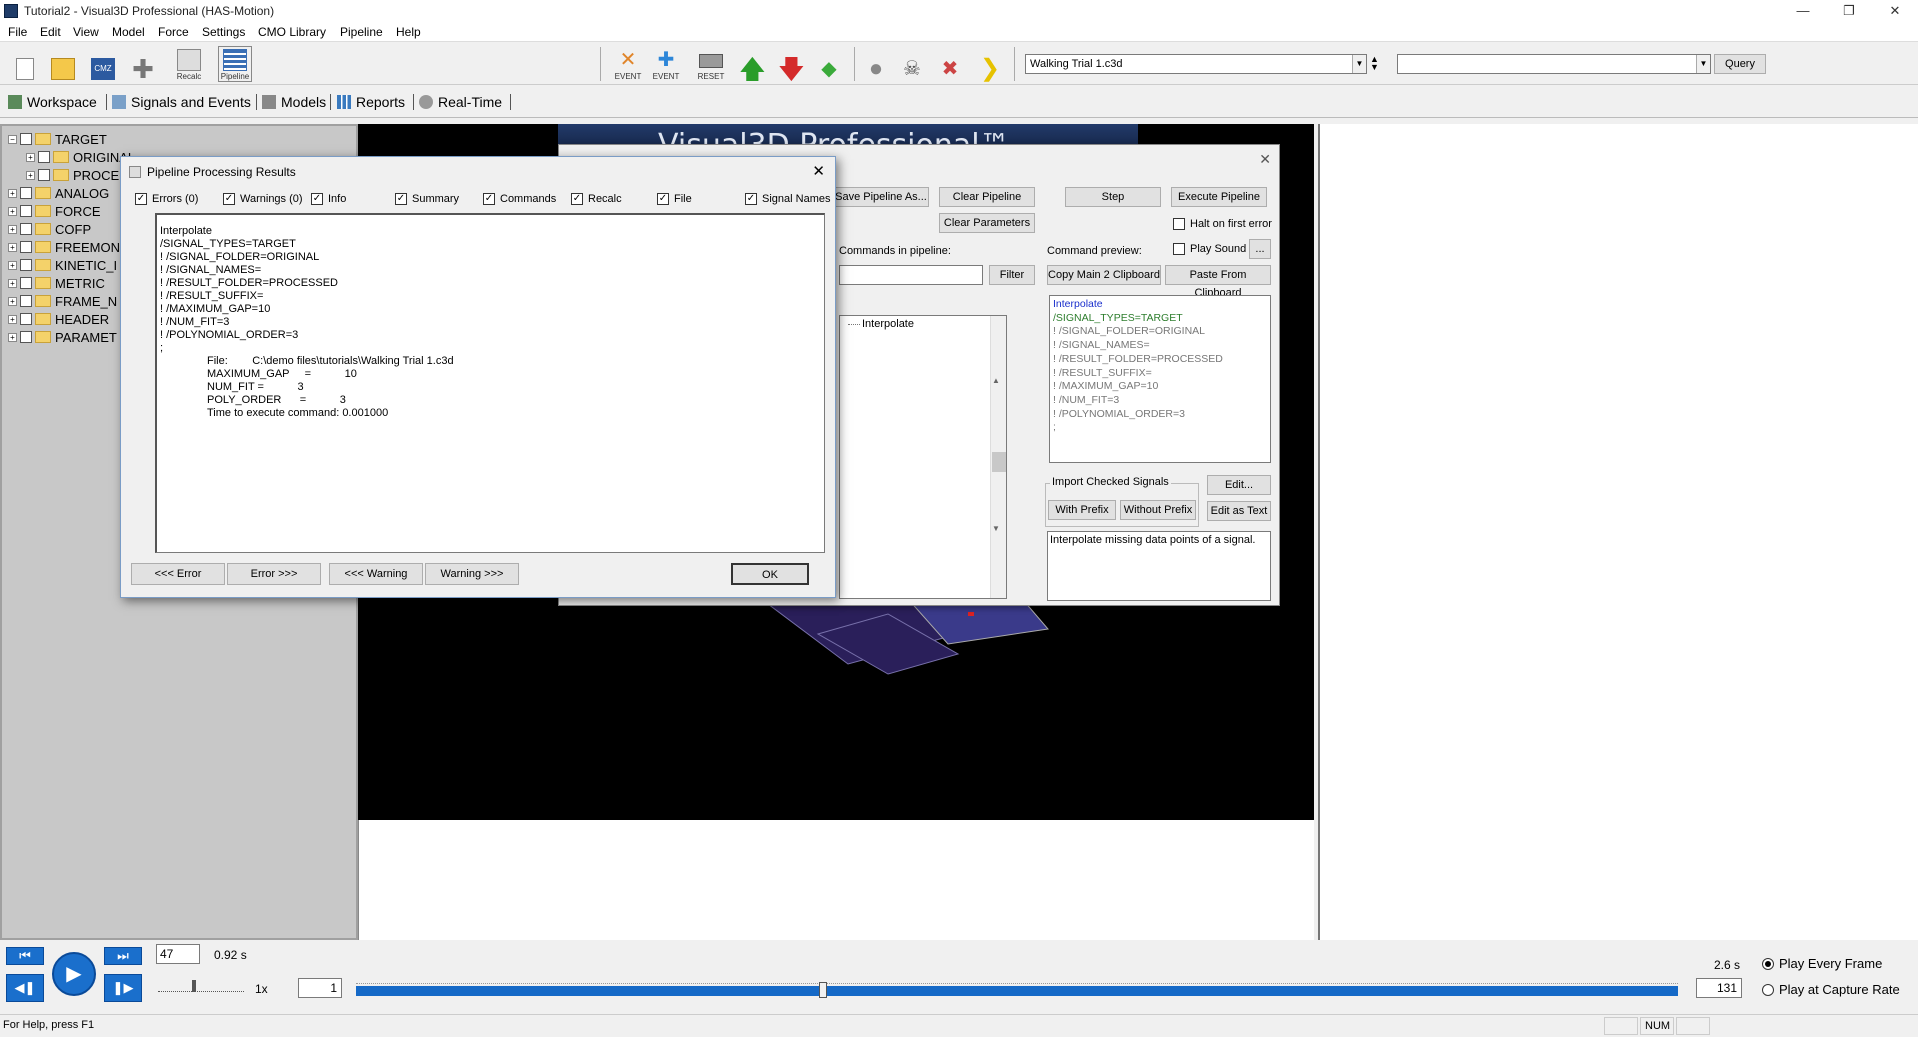 The width and height of the screenshot is (1918, 1037). Describe the element at coordinates (361, 32) in the screenshot. I see `menu-pipeline: Pipeline` at that location.